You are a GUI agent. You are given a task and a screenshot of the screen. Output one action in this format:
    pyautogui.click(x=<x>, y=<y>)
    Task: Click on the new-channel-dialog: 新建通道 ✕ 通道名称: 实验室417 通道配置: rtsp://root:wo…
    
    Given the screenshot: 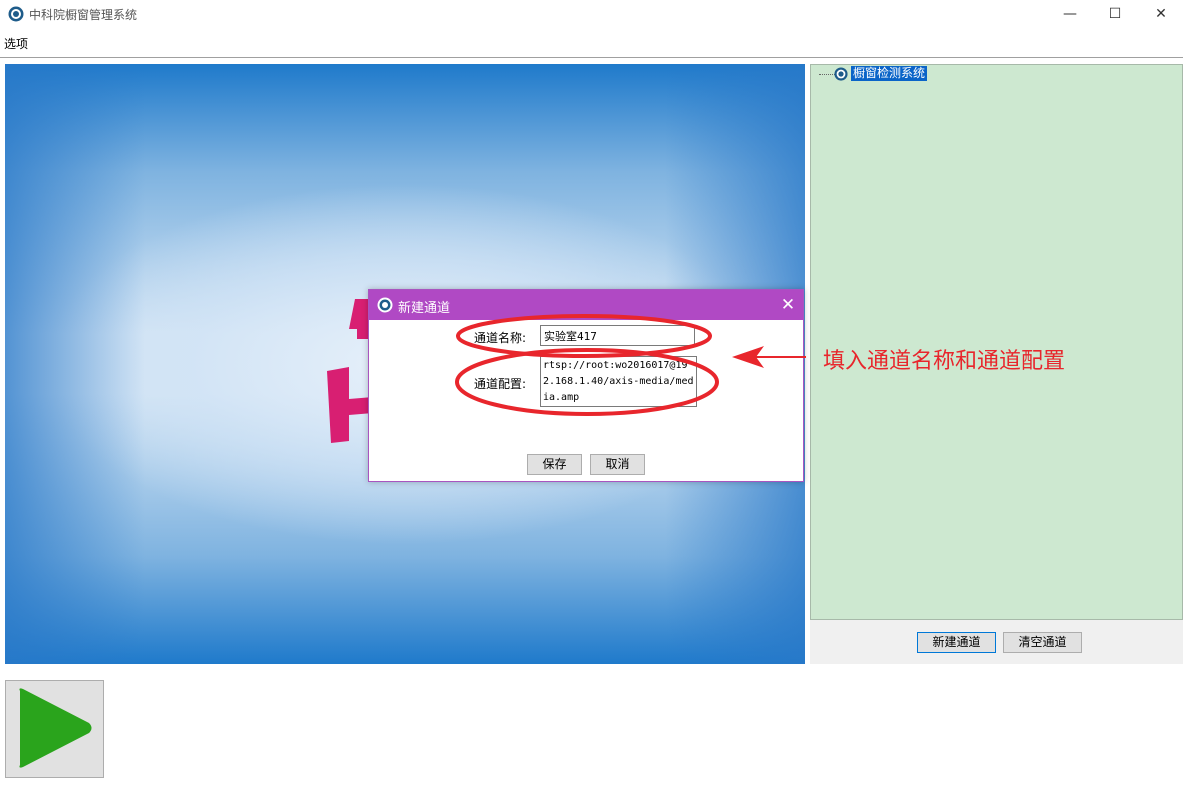 What is the action you would take?
    pyautogui.click(x=586, y=385)
    